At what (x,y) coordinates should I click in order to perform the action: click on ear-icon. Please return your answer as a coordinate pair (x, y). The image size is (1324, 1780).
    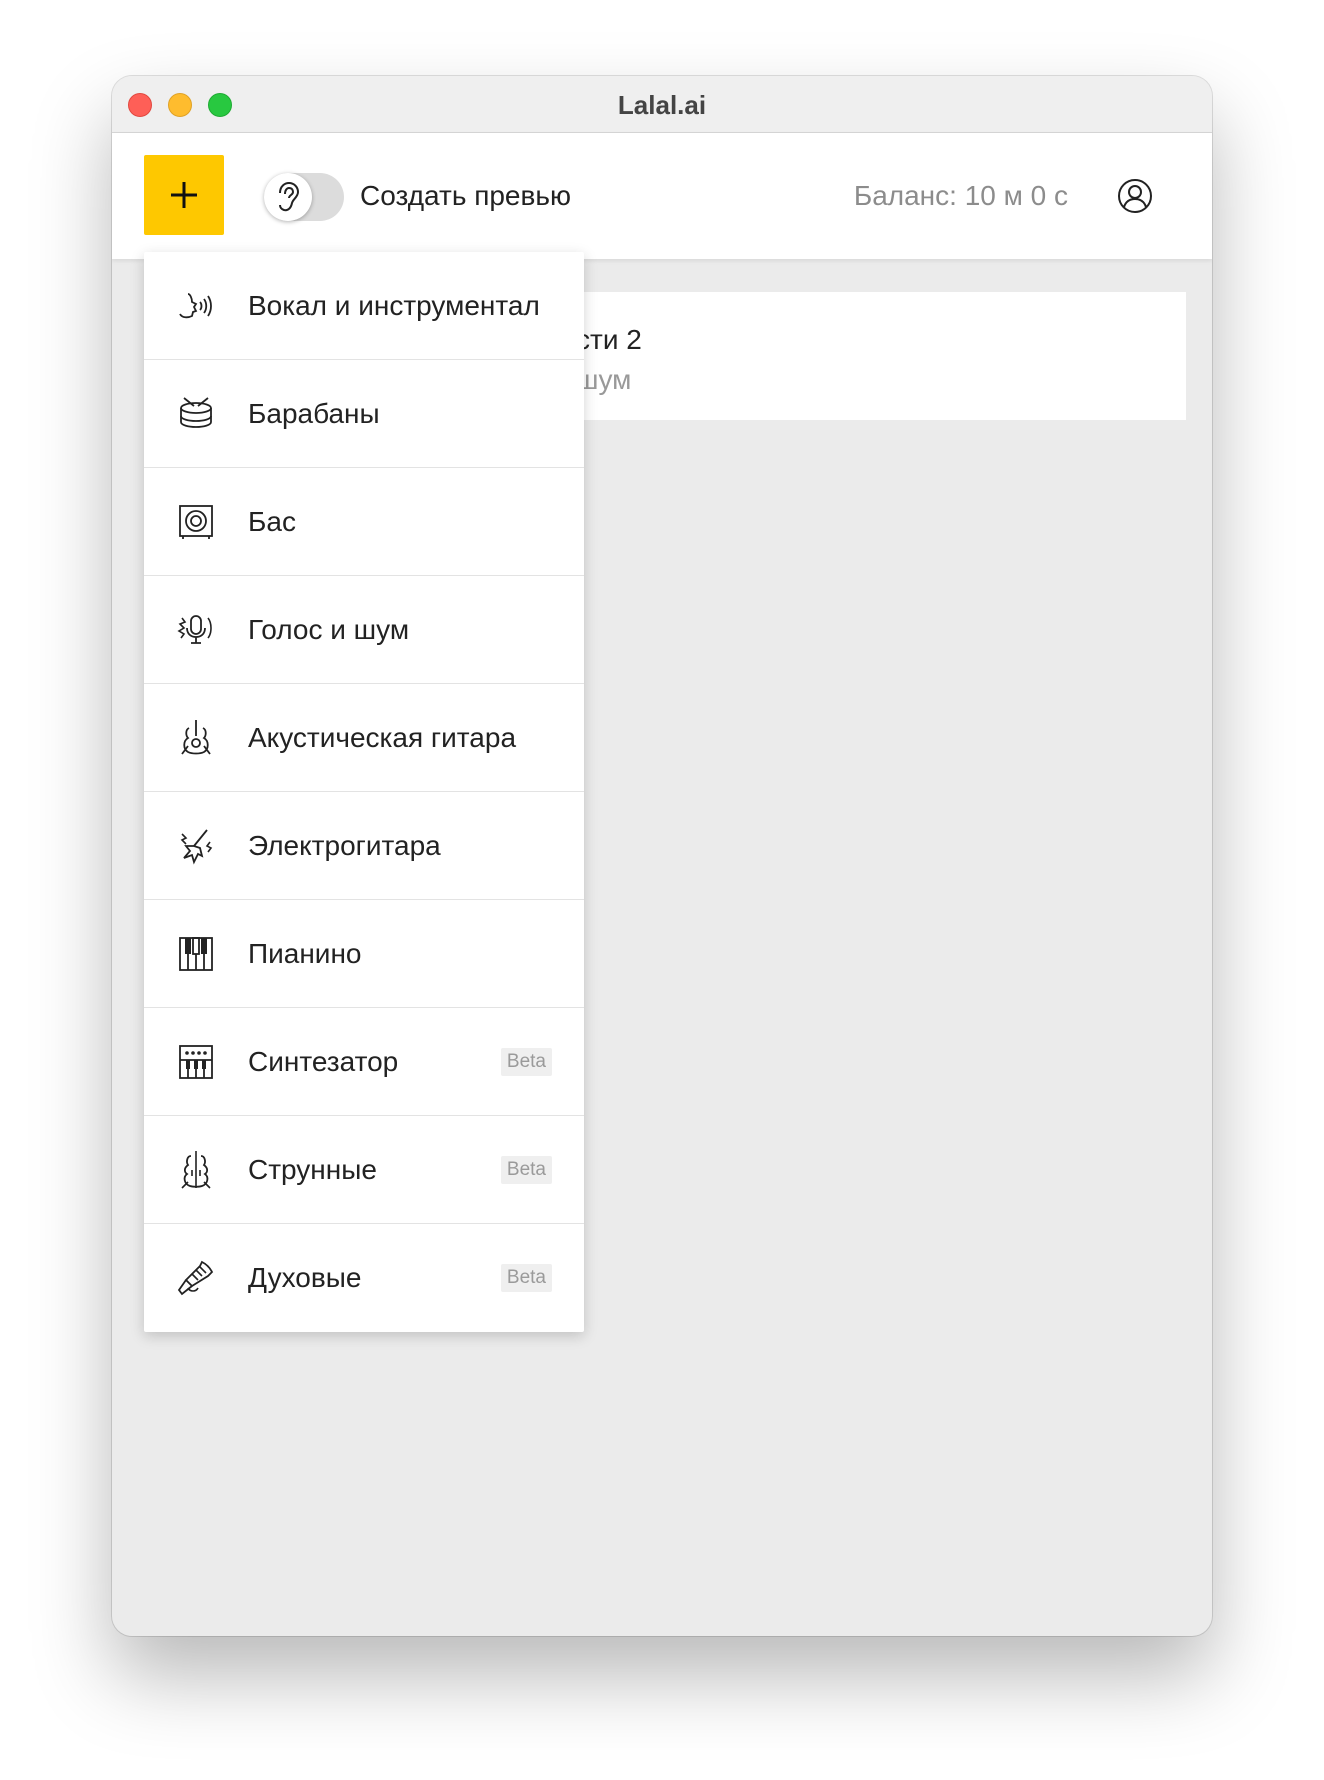
    Looking at the image, I should click on (289, 196).